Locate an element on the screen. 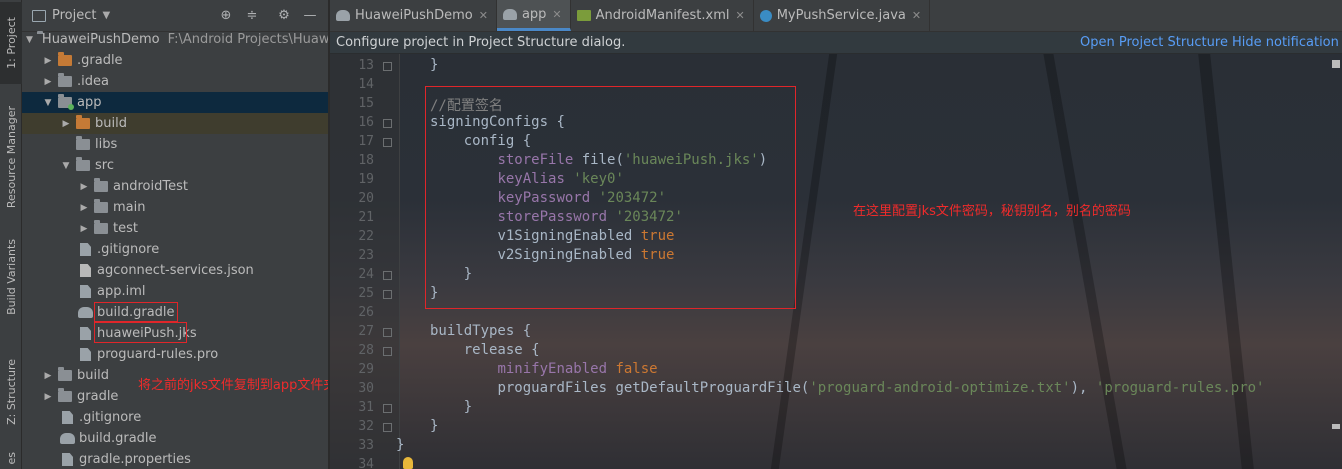  structure-tab-label: Z: Structure is located at coordinates (11, 392).